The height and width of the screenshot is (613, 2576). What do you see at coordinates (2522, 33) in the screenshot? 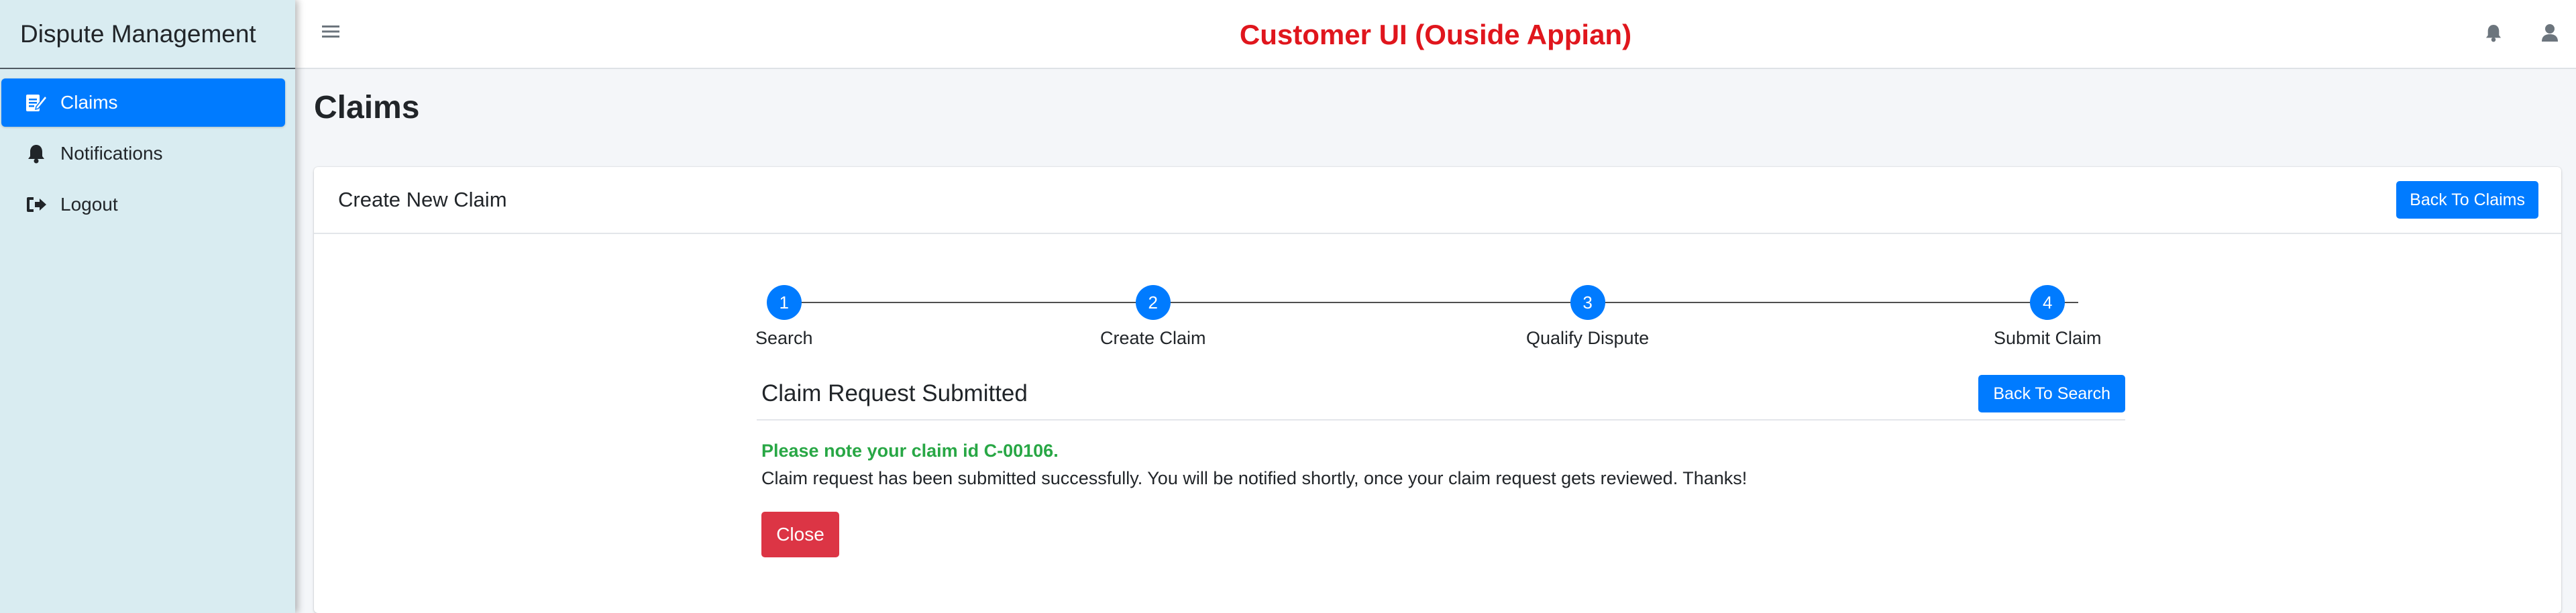
I see `top-icons` at bounding box center [2522, 33].